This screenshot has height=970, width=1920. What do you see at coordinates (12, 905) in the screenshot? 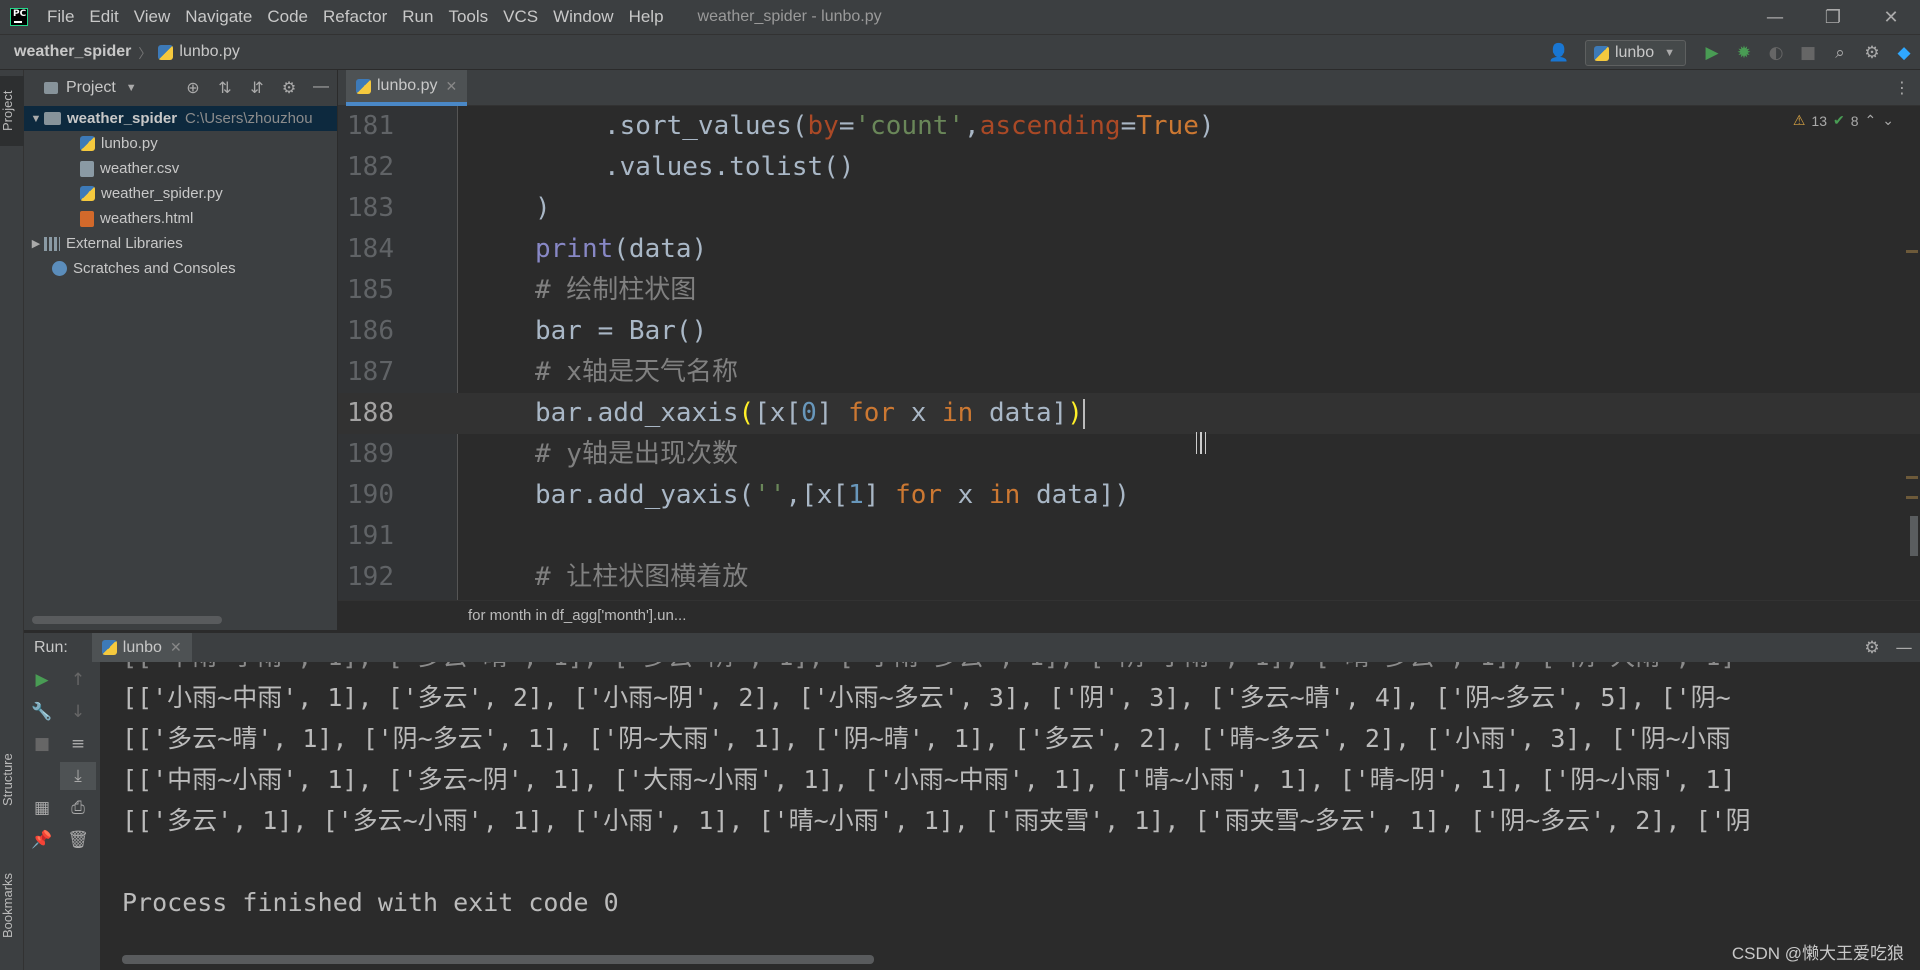
I see `tool-tab-bookmarks: Bookmarks` at bounding box center [12, 905].